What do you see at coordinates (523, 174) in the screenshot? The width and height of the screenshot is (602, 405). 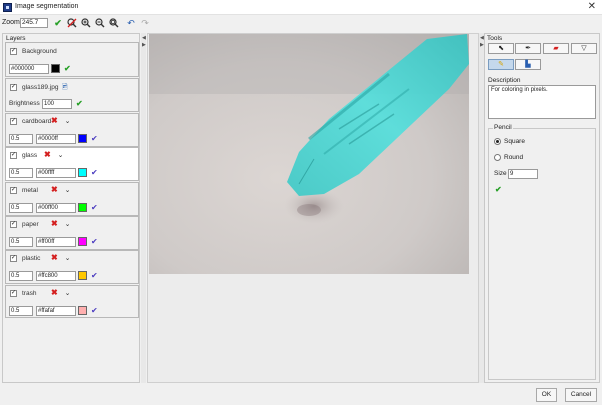 I see `size-input: 9` at bounding box center [523, 174].